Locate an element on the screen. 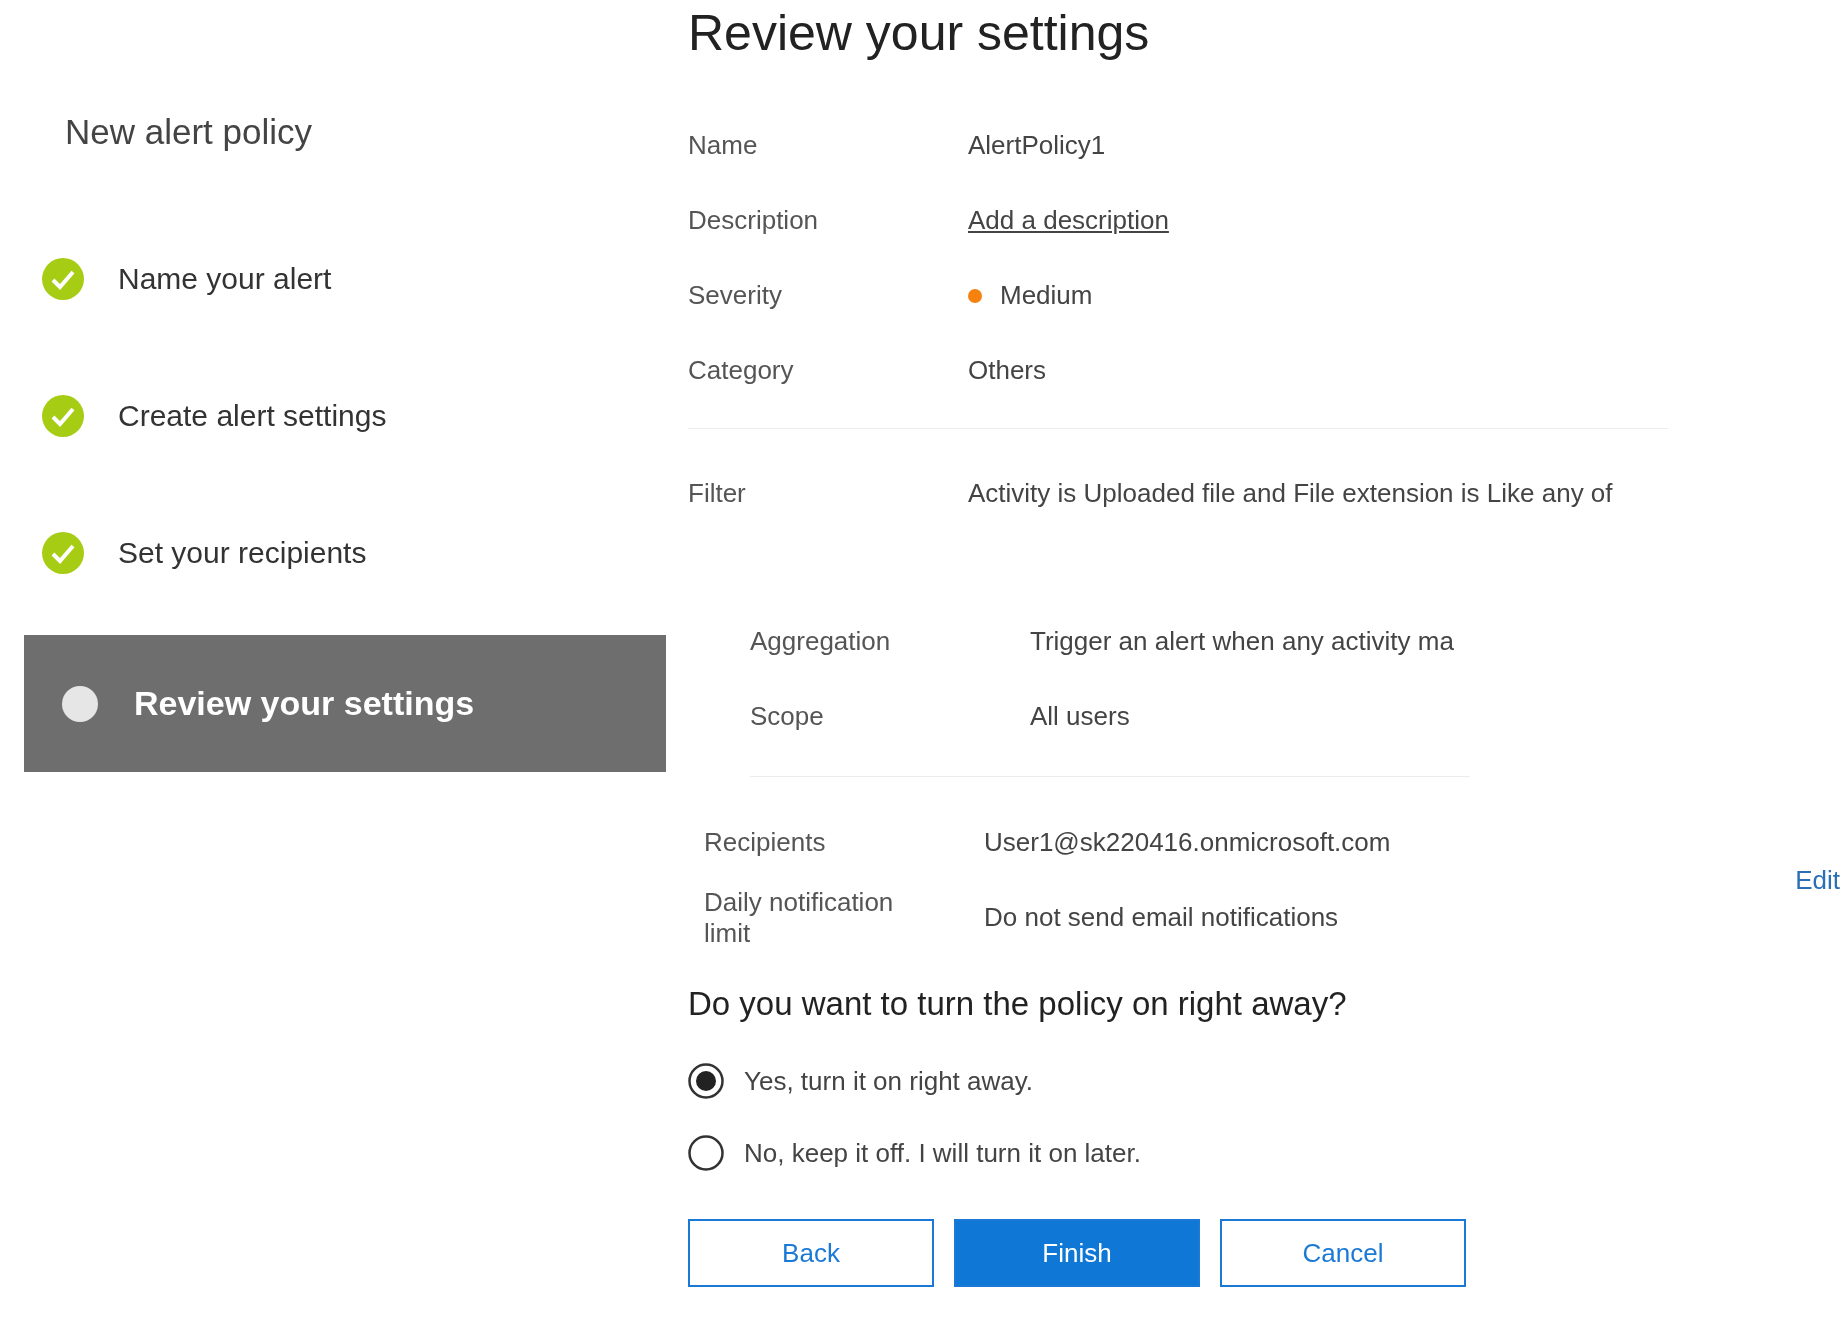 This screenshot has height=1330, width=1848. field-value: AlertPolicy1 is located at coordinates (1037, 145).